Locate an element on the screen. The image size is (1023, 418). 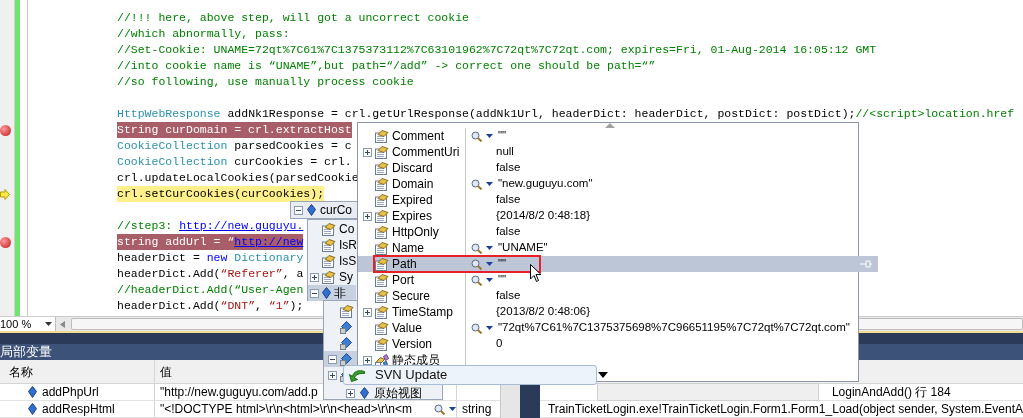
datatip-title: curCo is located at coordinates (336, 210).